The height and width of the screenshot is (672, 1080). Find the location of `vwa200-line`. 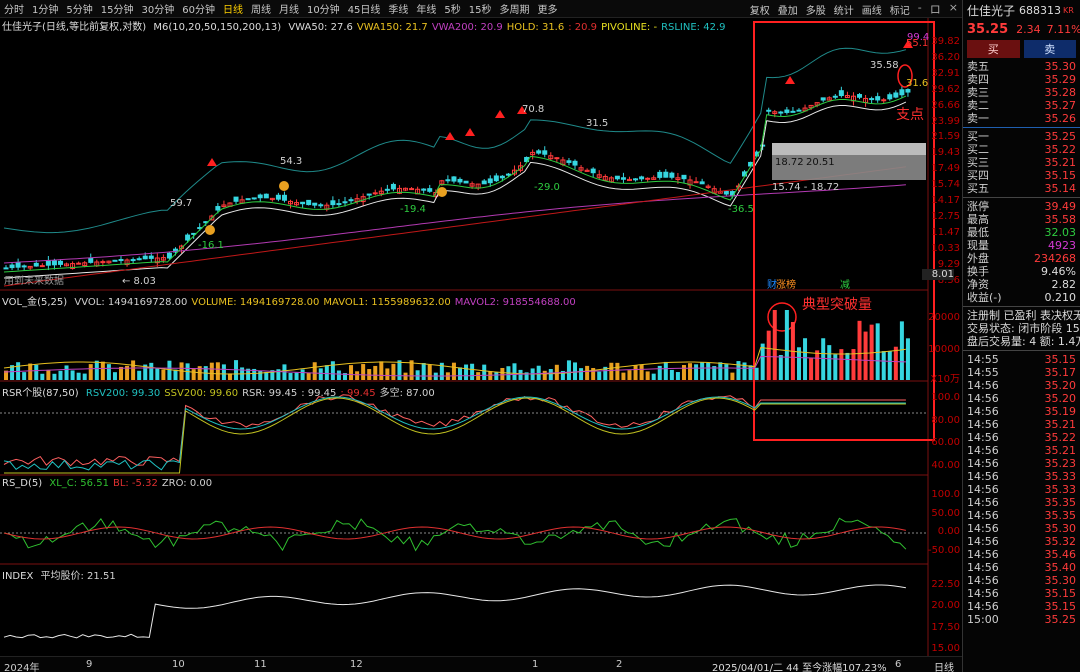

vwa200-line is located at coordinates (454, 224).